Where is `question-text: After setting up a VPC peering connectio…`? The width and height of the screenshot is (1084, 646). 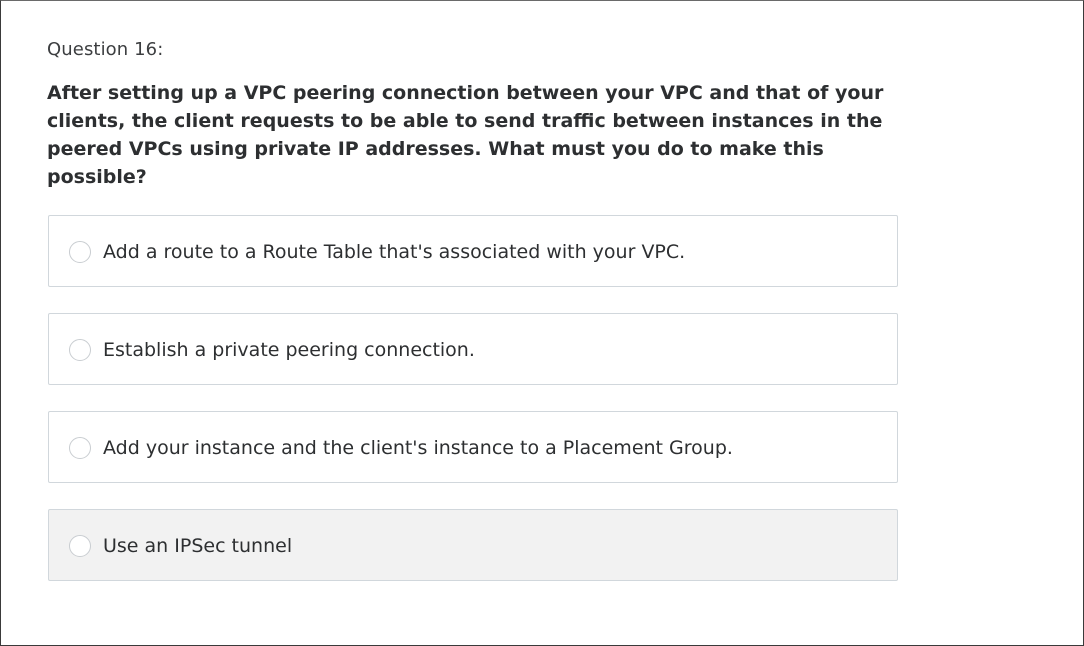 question-text: After setting up a VPC peering connectio… is located at coordinates (465, 135).